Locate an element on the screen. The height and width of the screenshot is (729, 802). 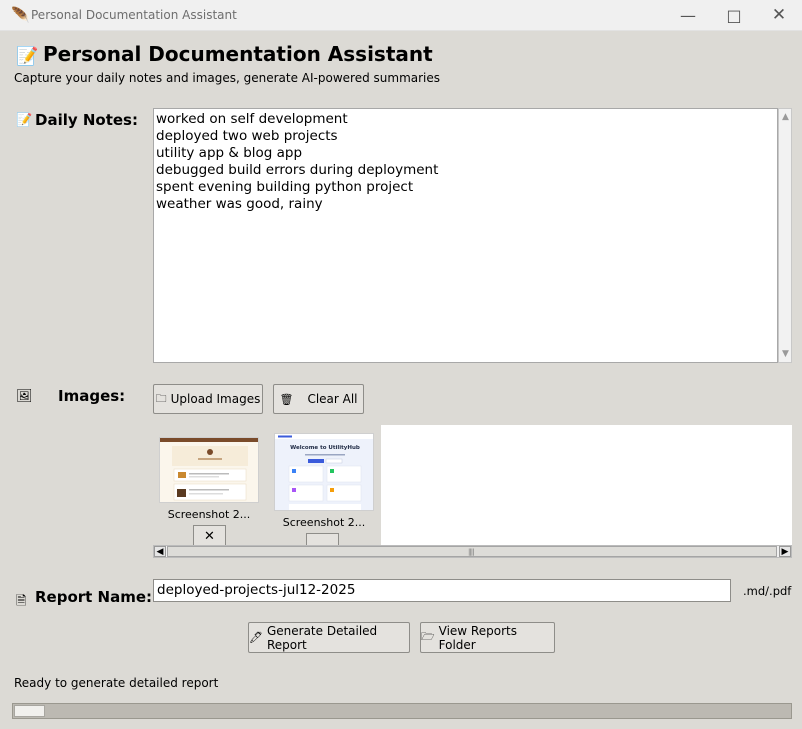
view-reports-folder-button: 🗁 View Reports Folder is located at coordinates (487, 637).